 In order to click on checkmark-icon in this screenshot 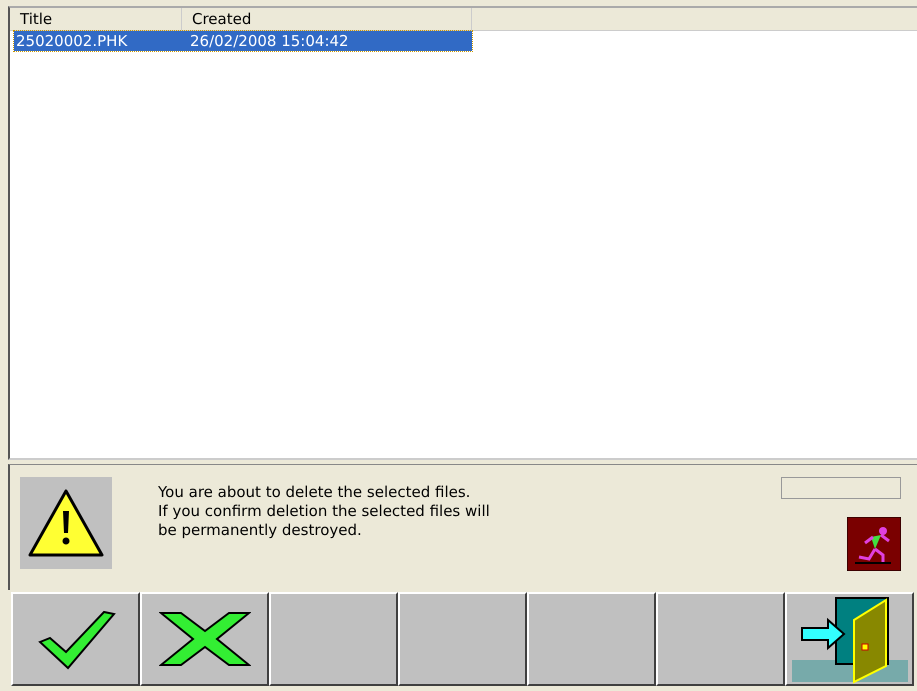, I will do `click(76, 639)`.